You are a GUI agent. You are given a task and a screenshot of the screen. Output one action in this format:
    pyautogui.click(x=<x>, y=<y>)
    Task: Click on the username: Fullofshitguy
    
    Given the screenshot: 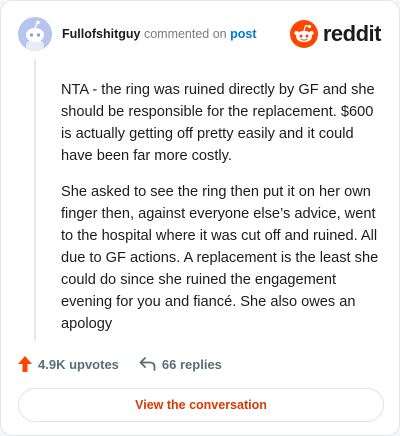 What is the action you would take?
    pyautogui.click(x=101, y=34)
    